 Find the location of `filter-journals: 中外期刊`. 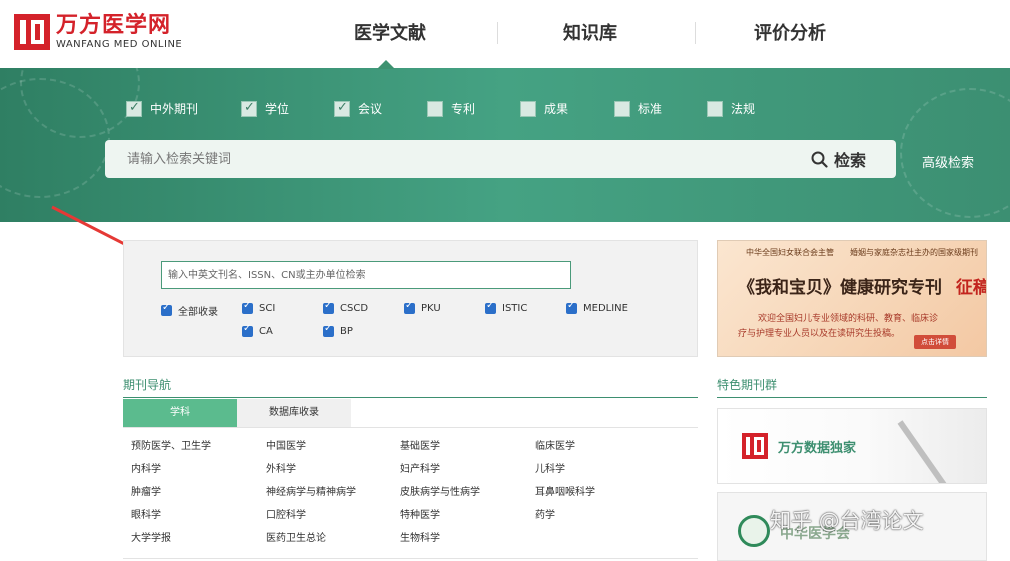

filter-journals: 中外期刊 is located at coordinates (183, 108).